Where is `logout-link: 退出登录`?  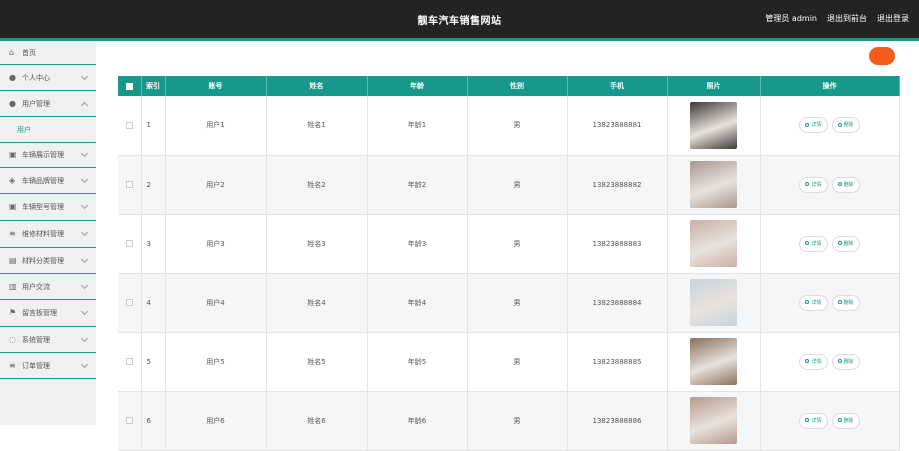
logout-link: 退出登录 is located at coordinates (893, 18).